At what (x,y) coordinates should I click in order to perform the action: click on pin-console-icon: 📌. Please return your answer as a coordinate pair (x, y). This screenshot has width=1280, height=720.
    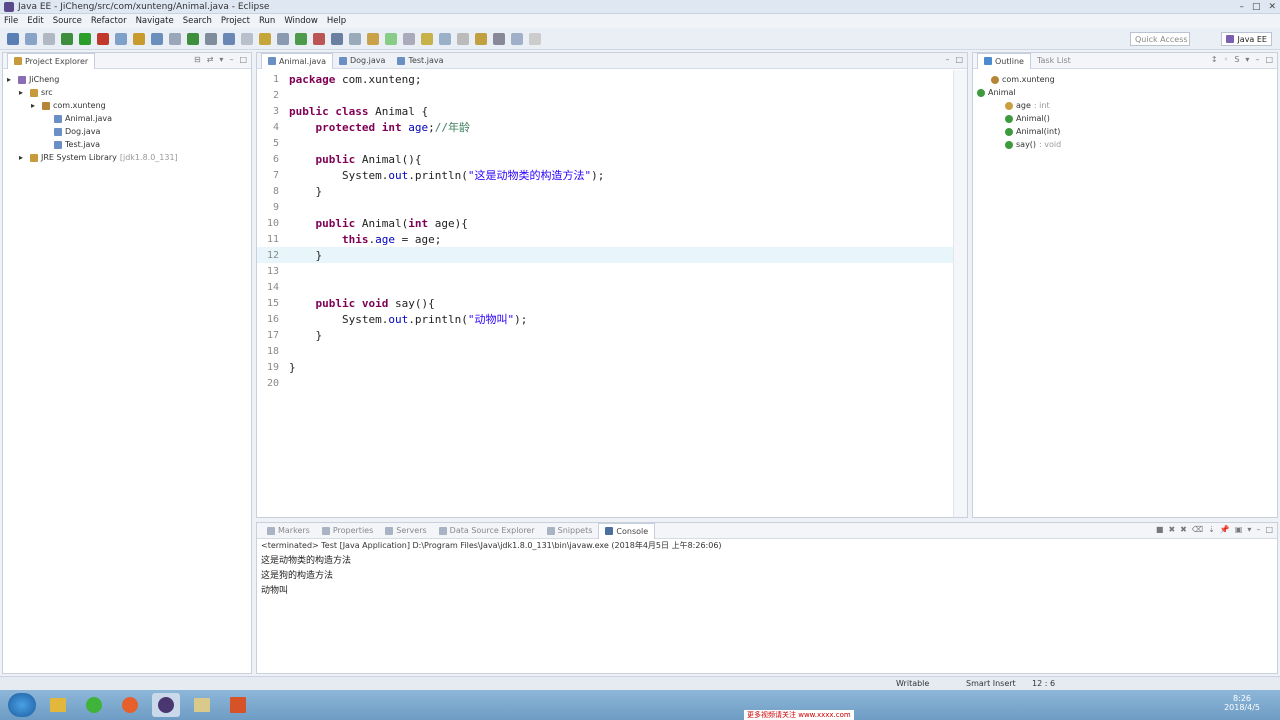
    Looking at the image, I should click on (1225, 529).